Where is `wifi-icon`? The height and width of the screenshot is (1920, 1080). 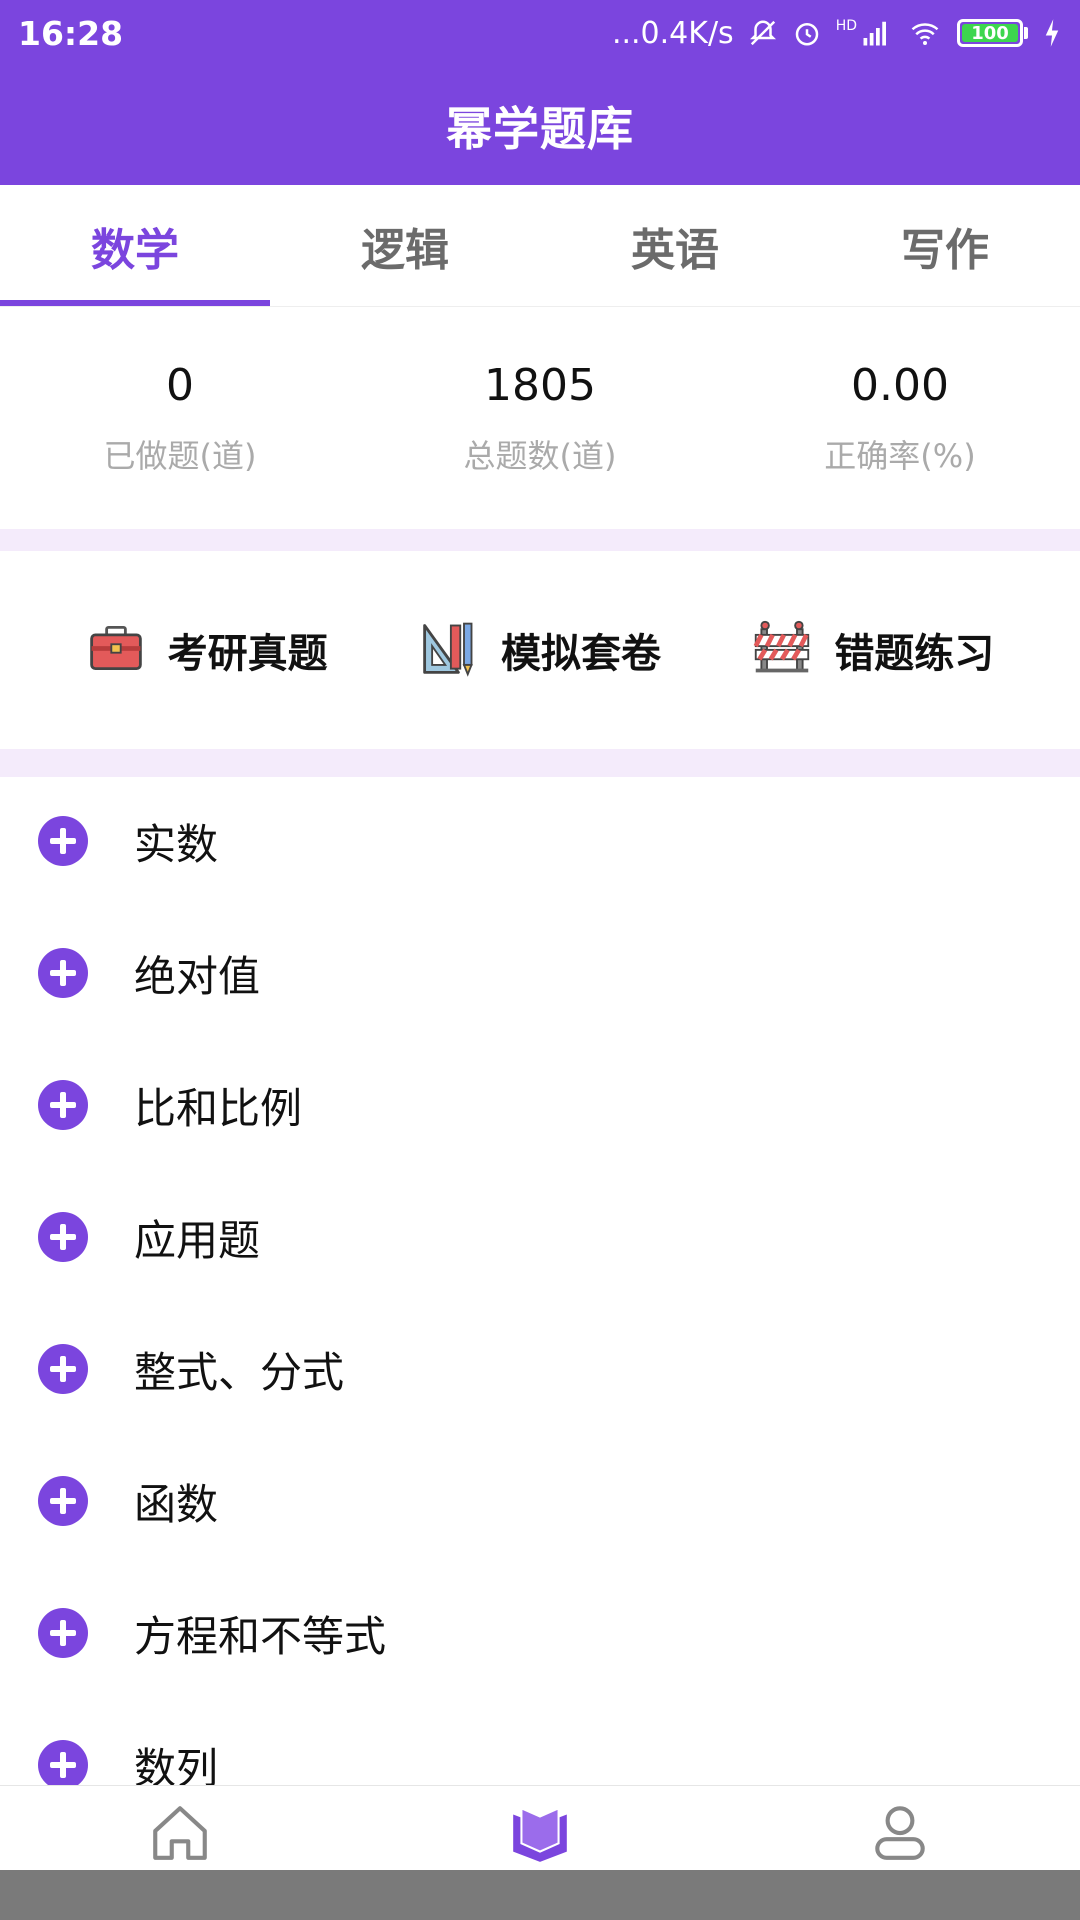 wifi-icon is located at coordinates (925, 33).